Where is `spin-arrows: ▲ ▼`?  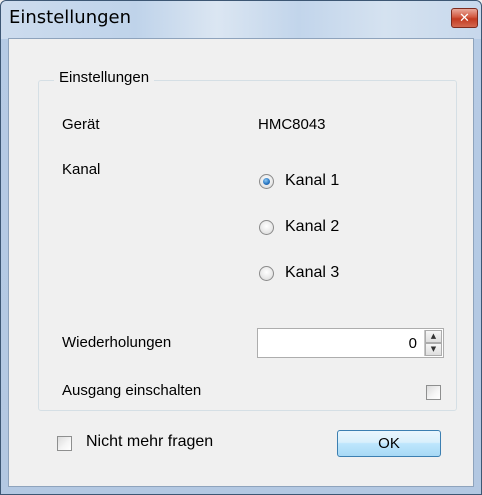 spin-arrows: ▲ ▼ is located at coordinates (433, 343).